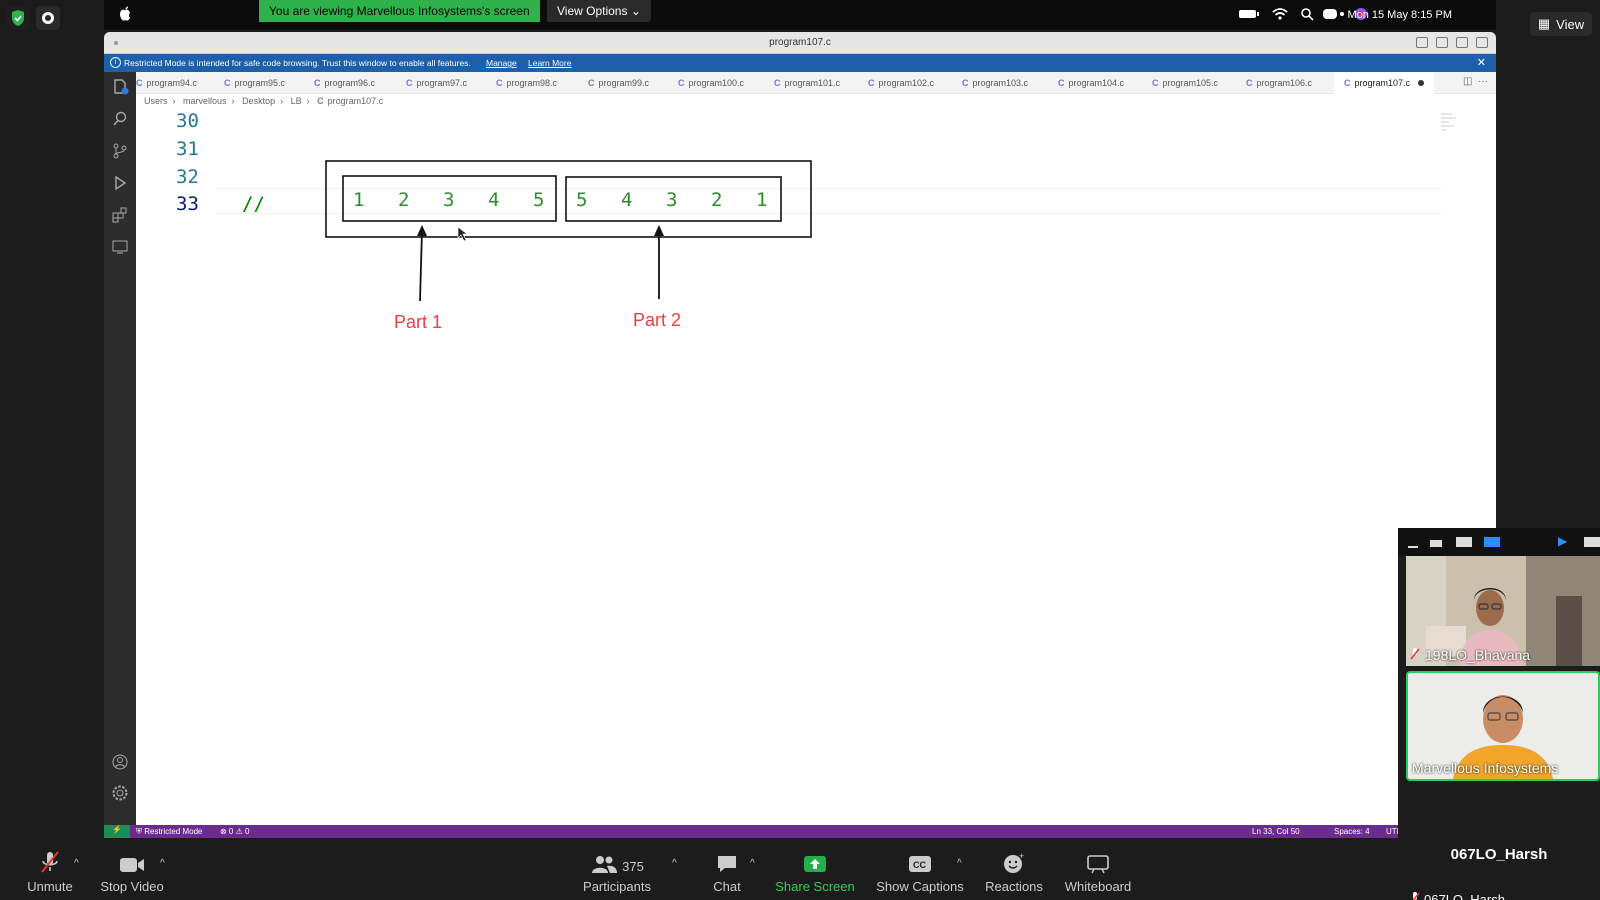  I want to click on view-options-button: View Options ⌄, so click(599, 11).